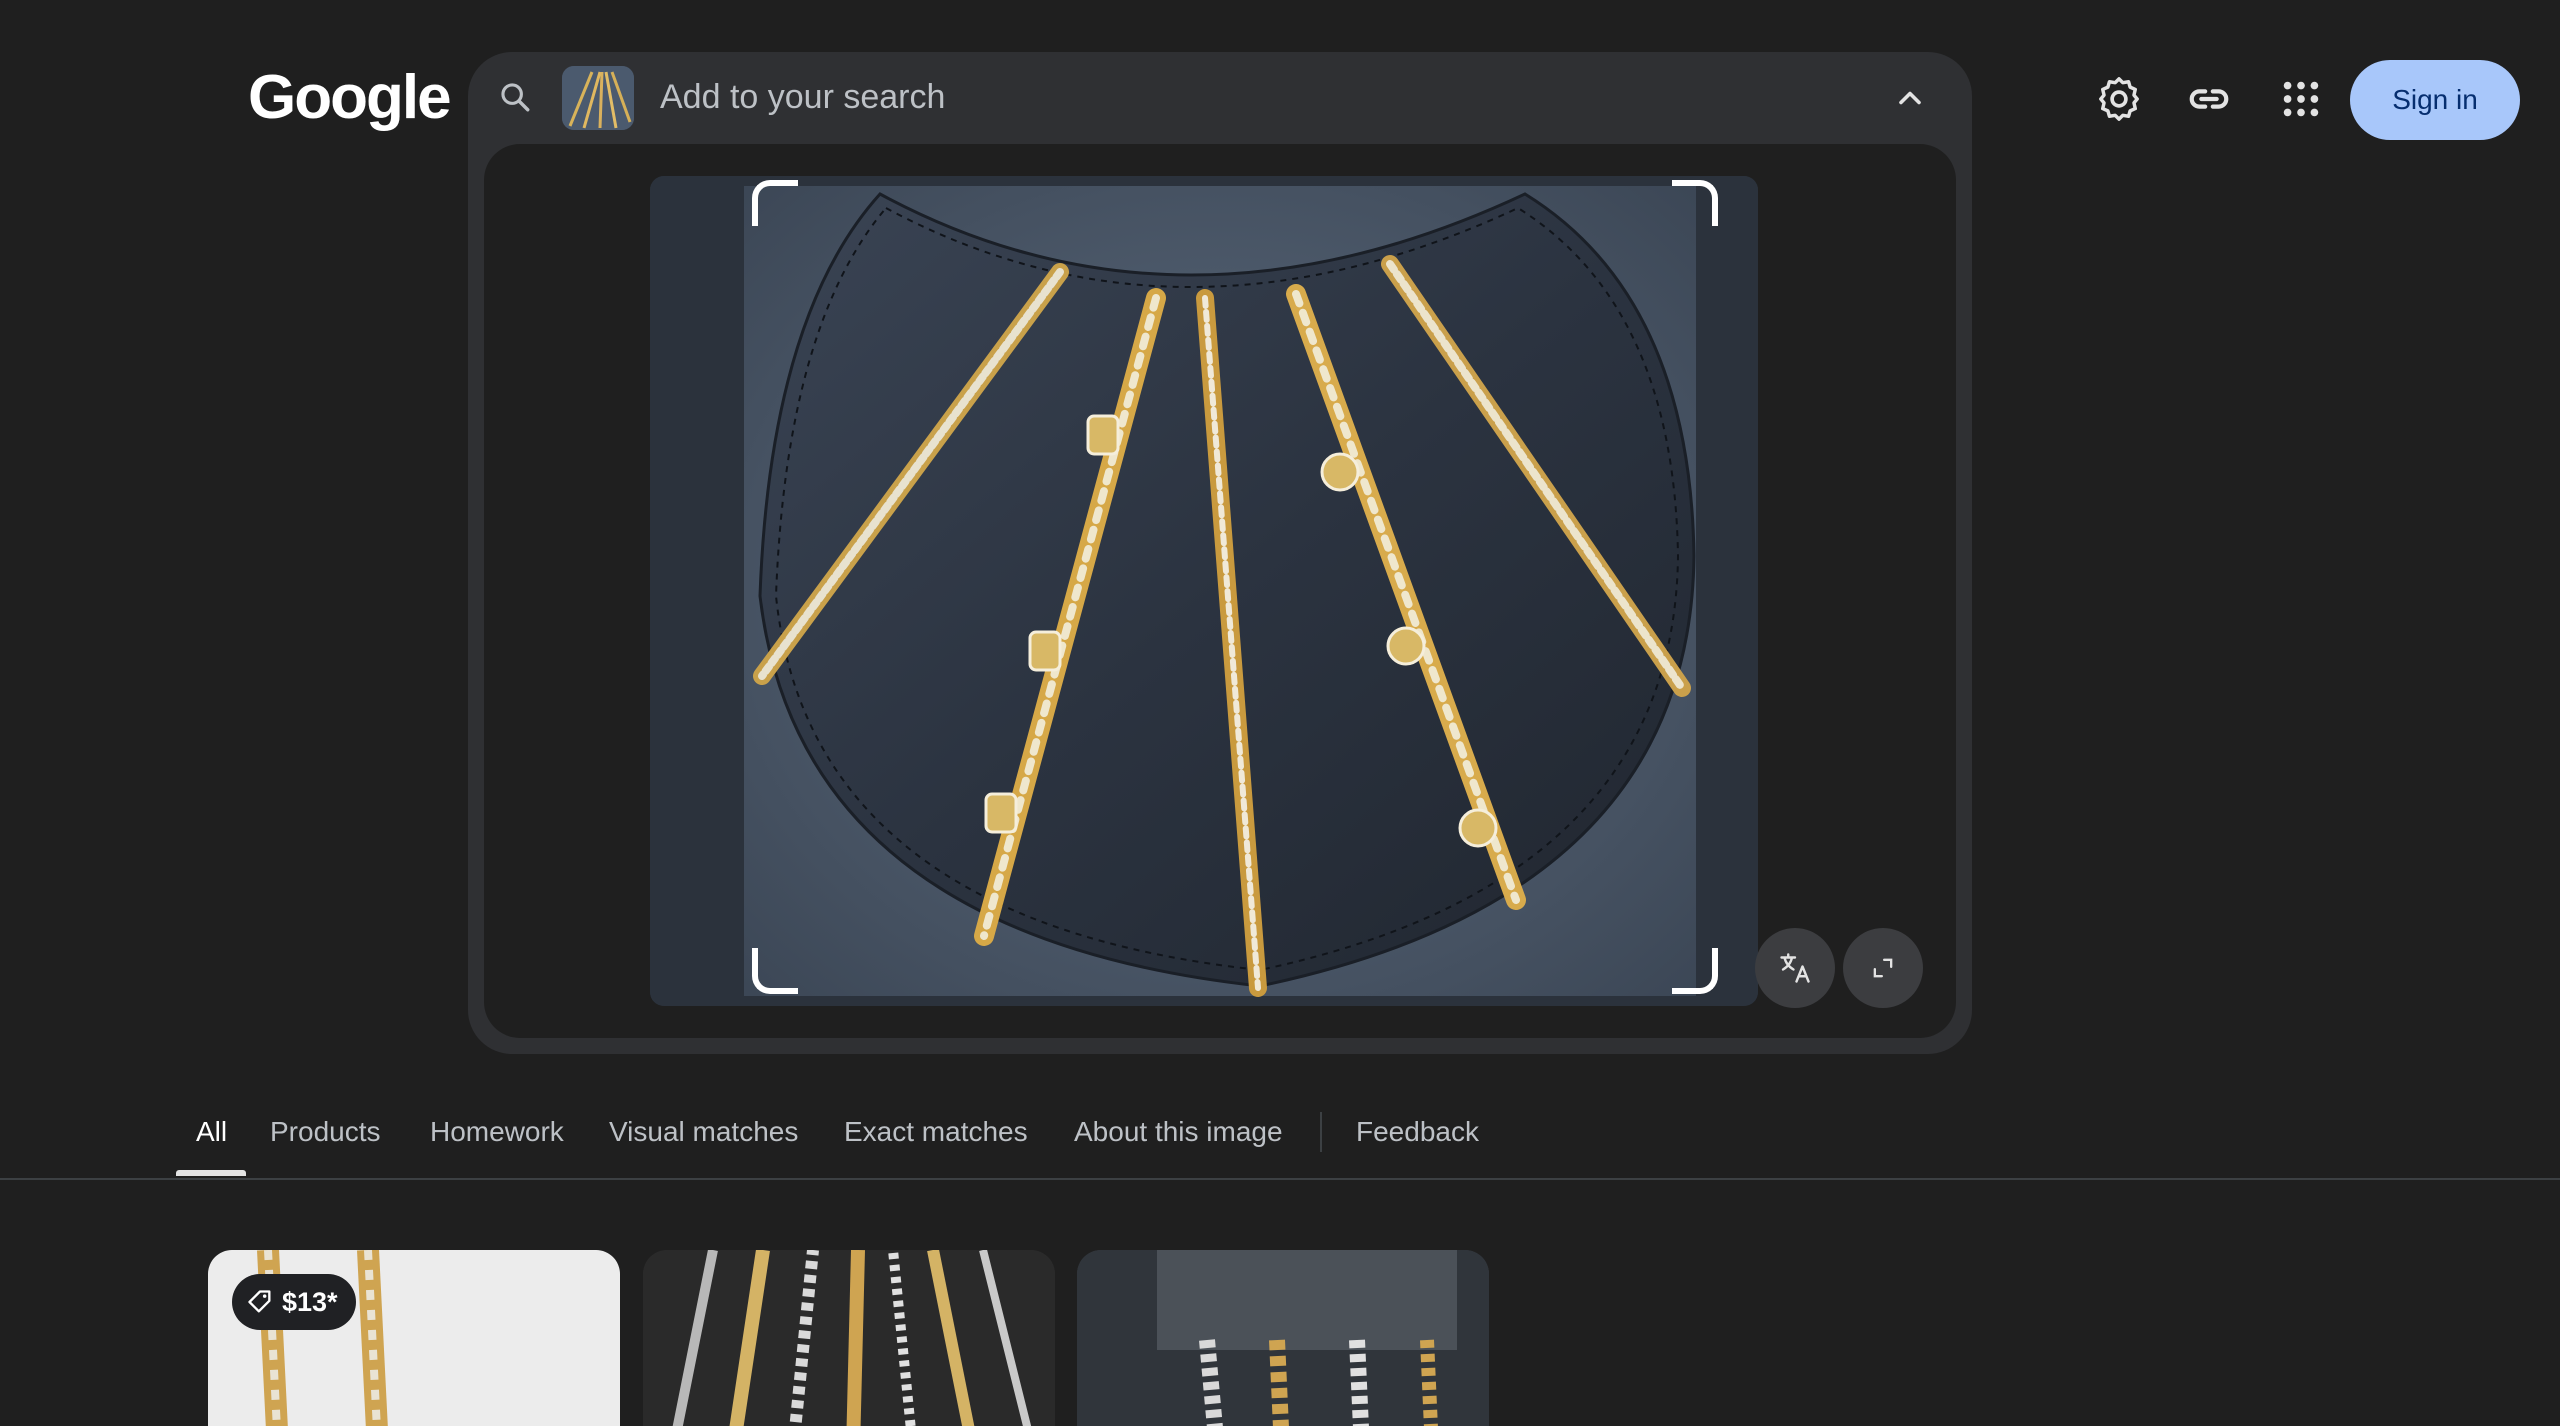 The image size is (2560, 1426). What do you see at coordinates (1321, 1132) in the screenshot?
I see `tab-divider` at bounding box center [1321, 1132].